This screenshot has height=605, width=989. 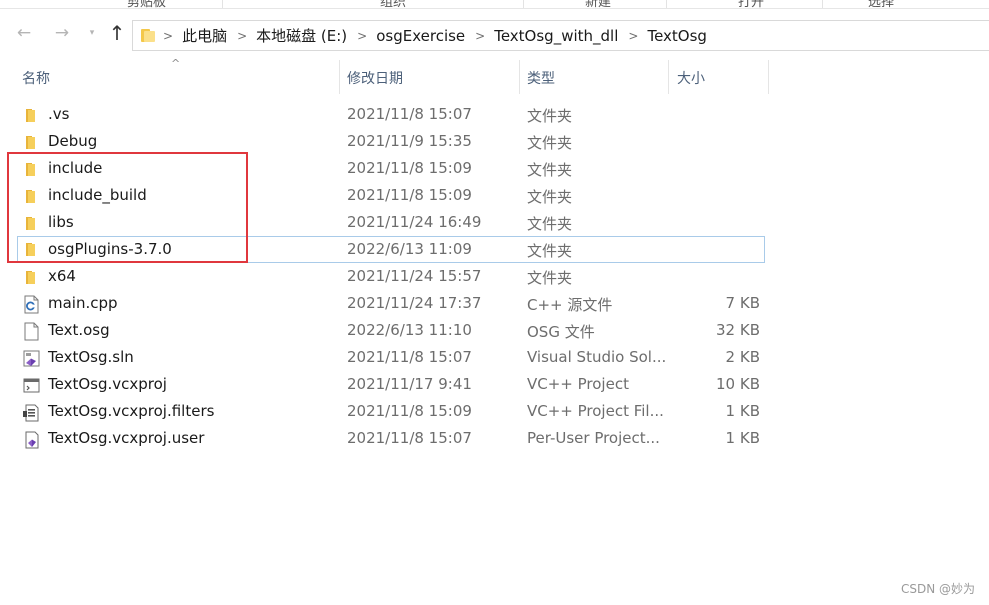 I want to click on file-row: main.cpp 2021/11/24 17:37 C++ 源文件 7 KB, so click(x=391, y=304).